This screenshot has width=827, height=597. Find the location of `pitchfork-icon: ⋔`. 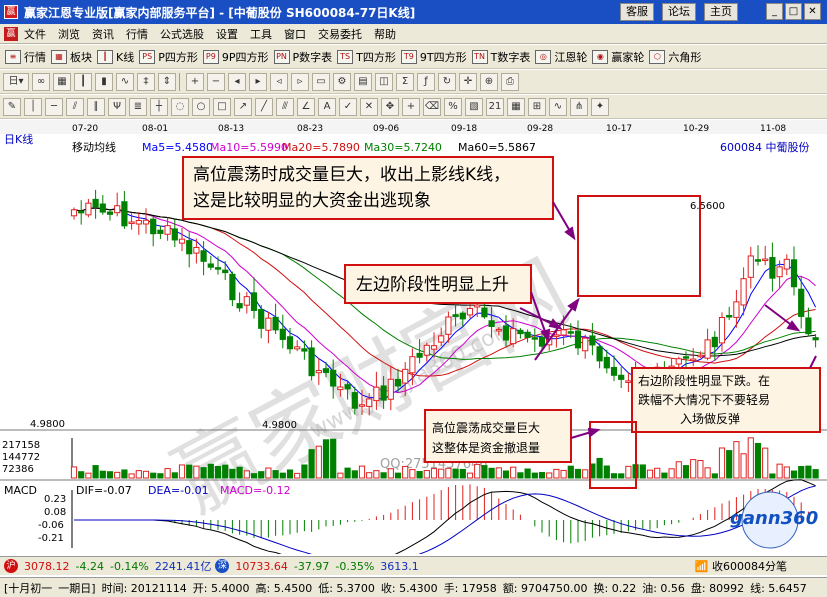

pitchfork-icon: ⋔ is located at coordinates (579, 106).